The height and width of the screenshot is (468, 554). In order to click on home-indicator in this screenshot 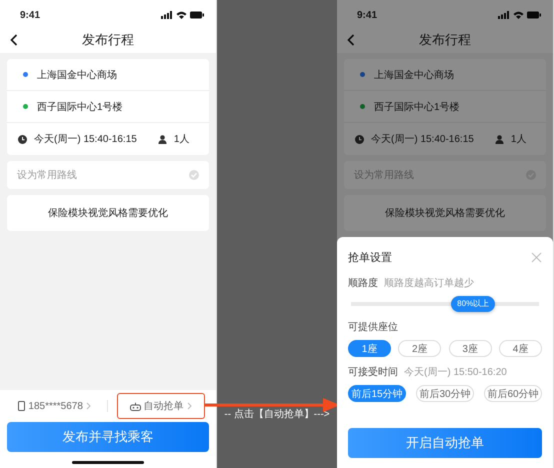, I will do `click(108, 462)`.